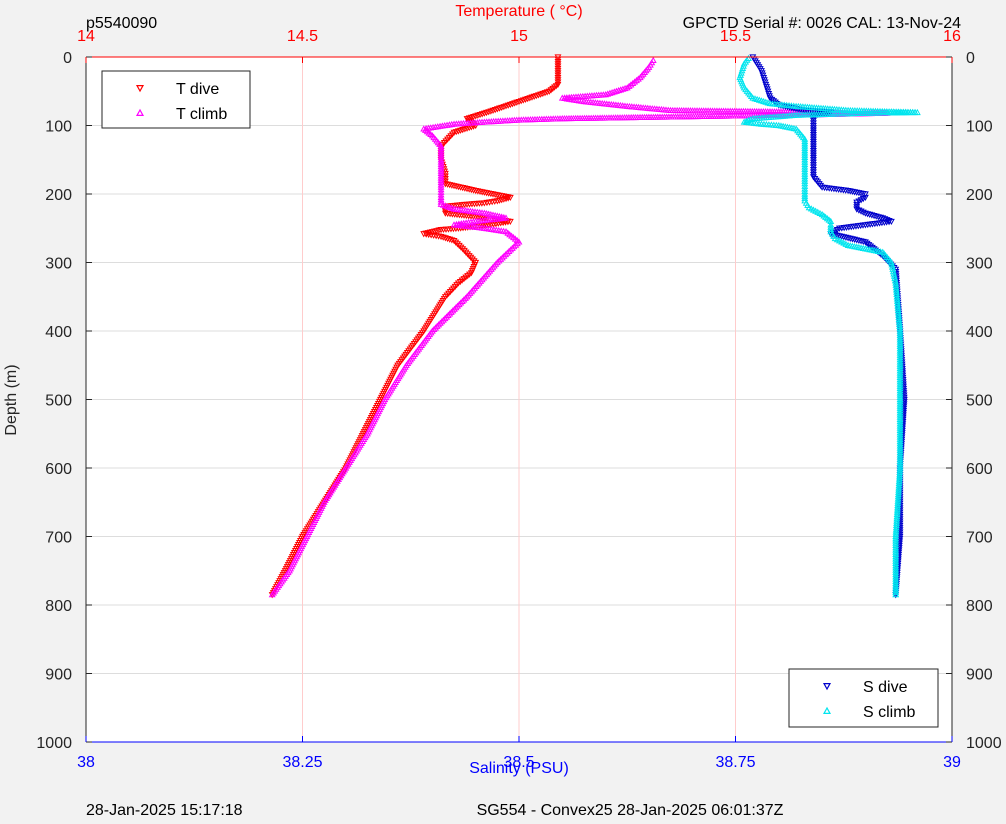 This screenshot has height=824, width=1006. Describe the element at coordinates (889, 712) in the screenshot. I see `legend-label: S climb` at that location.